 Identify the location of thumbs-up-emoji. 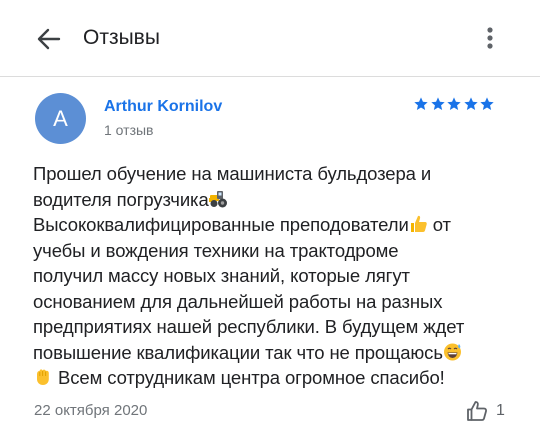
(418, 223).